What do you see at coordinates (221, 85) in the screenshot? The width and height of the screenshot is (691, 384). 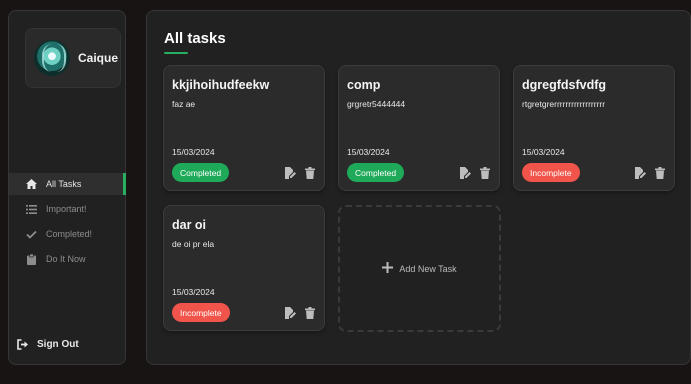 I see `task-title: kkjihoihudfeekw` at bounding box center [221, 85].